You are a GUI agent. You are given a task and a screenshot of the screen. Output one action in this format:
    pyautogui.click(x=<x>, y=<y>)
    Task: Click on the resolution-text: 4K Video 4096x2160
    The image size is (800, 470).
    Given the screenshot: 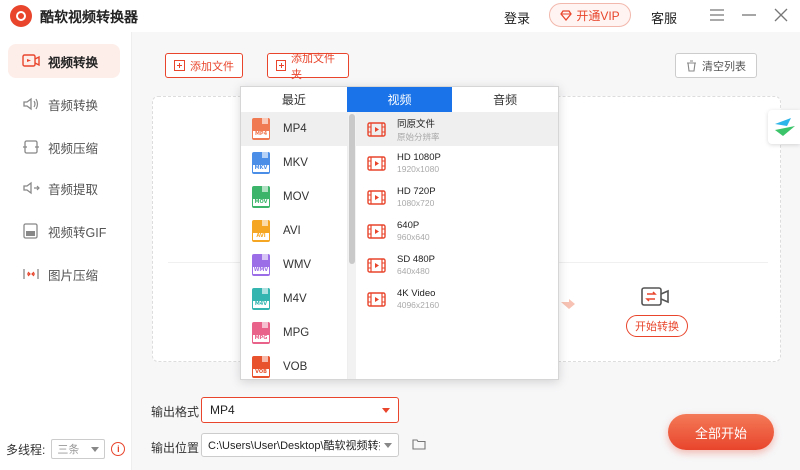 What is the action you would take?
    pyautogui.click(x=418, y=299)
    